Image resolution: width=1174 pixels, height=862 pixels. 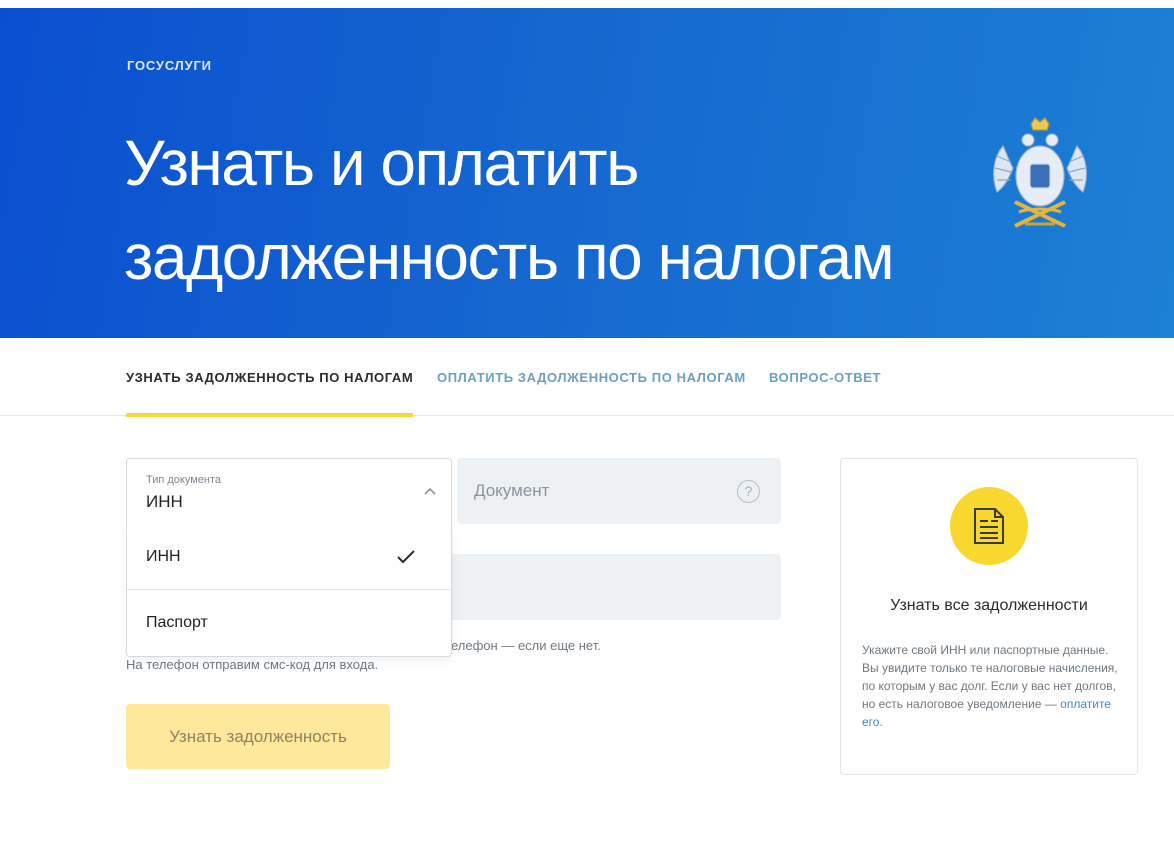 What do you see at coordinates (406, 557) in the screenshot?
I see `checkmark-icon` at bounding box center [406, 557].